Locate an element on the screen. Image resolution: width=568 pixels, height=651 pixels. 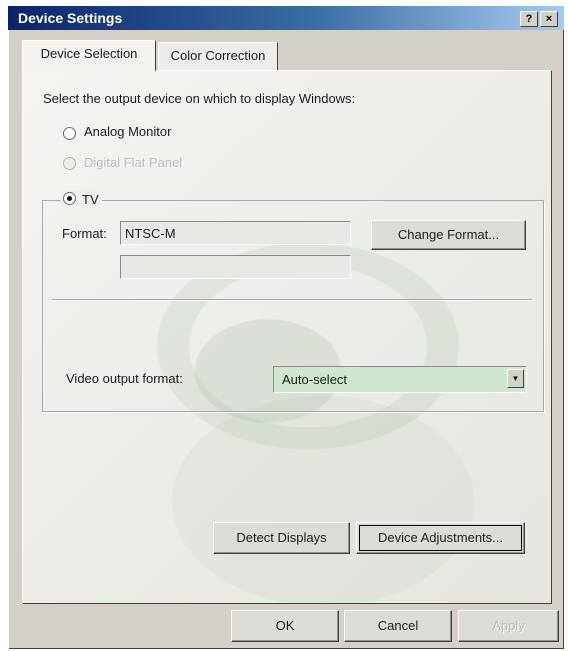
detect-displays-button: Detect Displays is located at coordinates (281, 538).